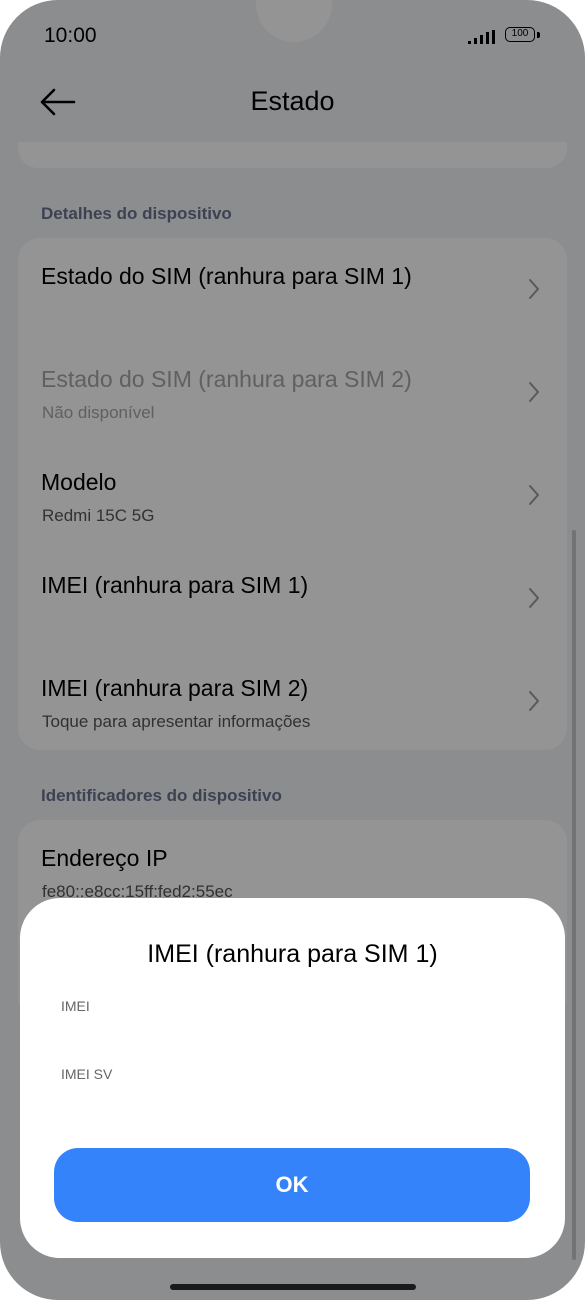 The width and height of the screenshot is (585, 1300). What do you see at coordinates (87, 1074) in the screenshot?
I see `imei-sv-label: IMEI SV` at bounding box center [87, 1074].